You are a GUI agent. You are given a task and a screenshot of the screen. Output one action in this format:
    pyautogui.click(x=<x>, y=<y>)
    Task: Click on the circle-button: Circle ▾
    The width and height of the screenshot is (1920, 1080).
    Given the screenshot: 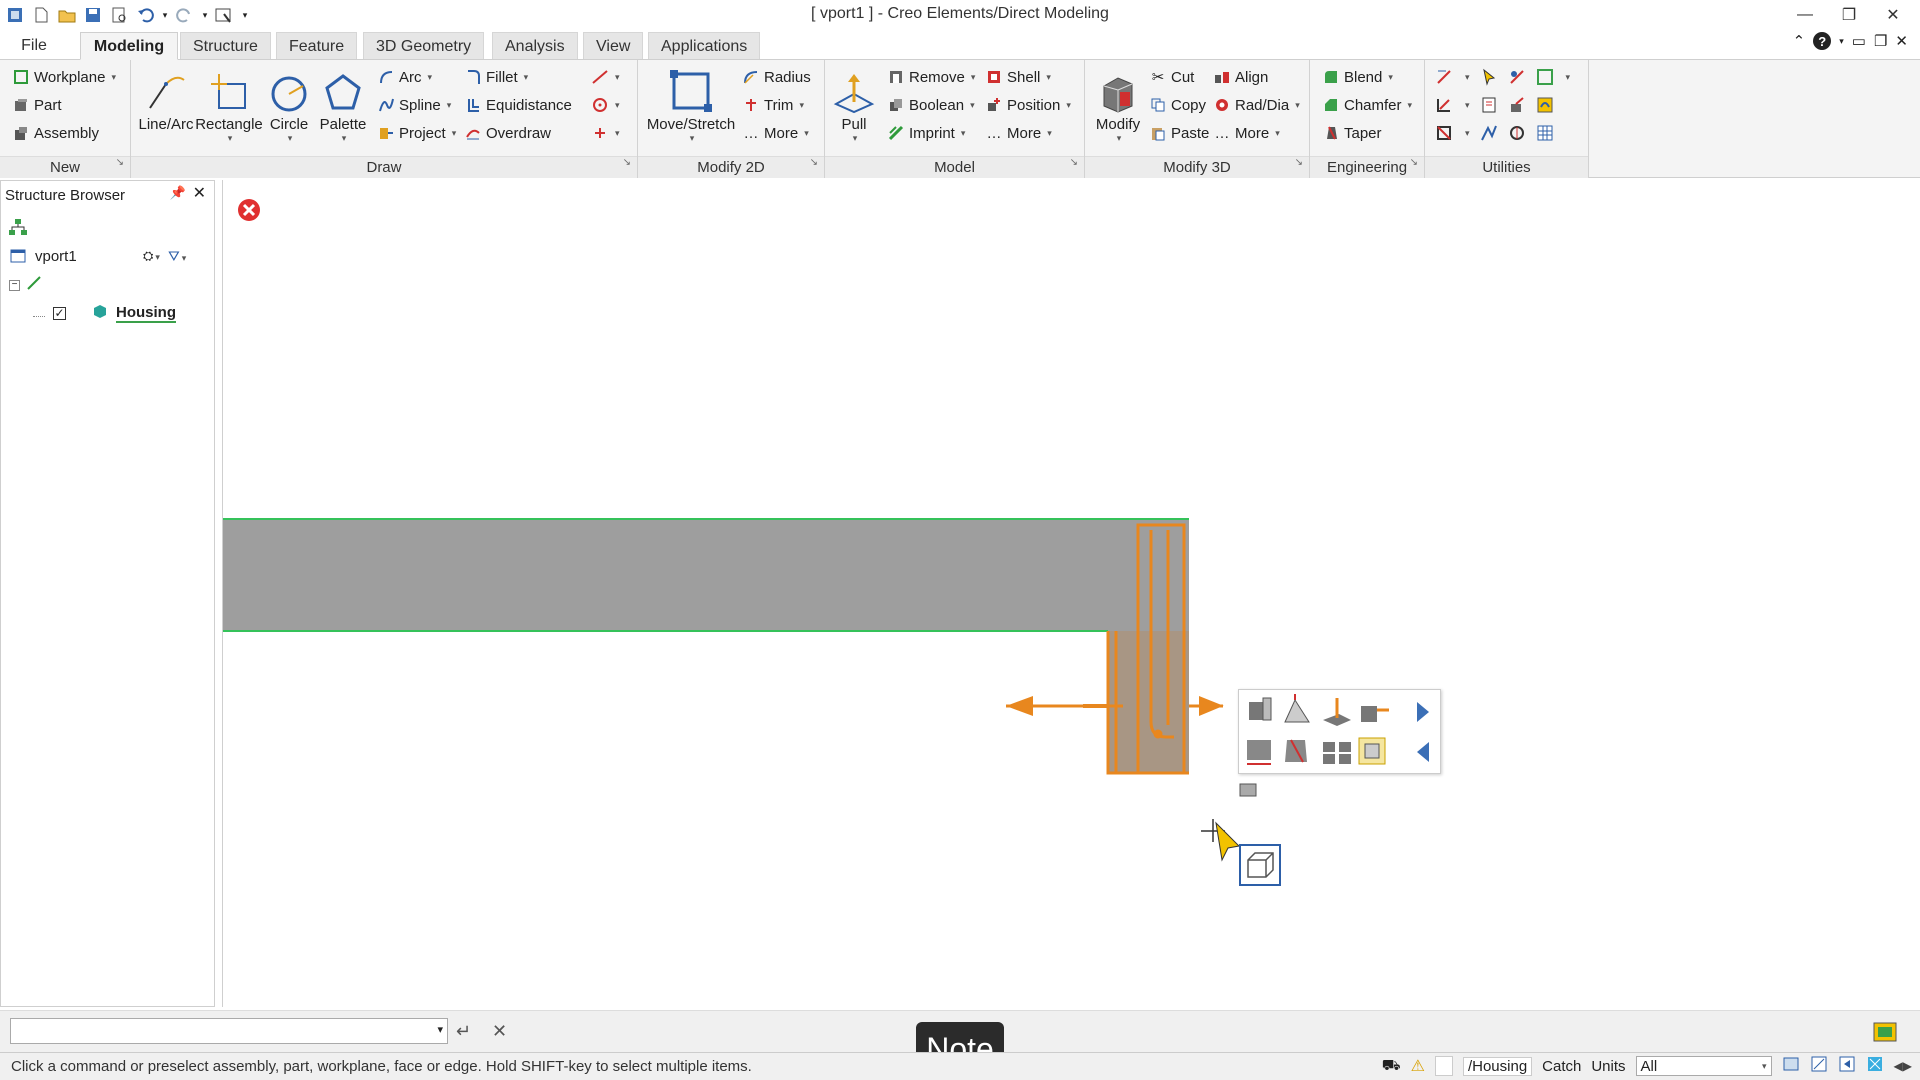 What is the action you would take?
    pyautogui.click(x=289, y=105)
    